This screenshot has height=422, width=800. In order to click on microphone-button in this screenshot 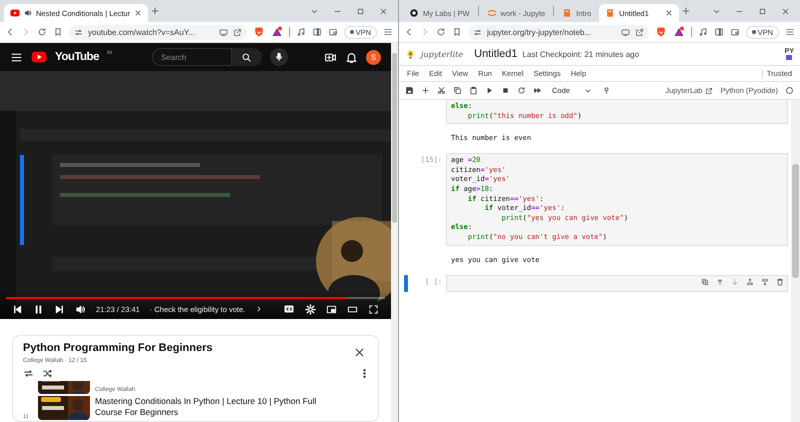, I will do `click(279, 57)`.